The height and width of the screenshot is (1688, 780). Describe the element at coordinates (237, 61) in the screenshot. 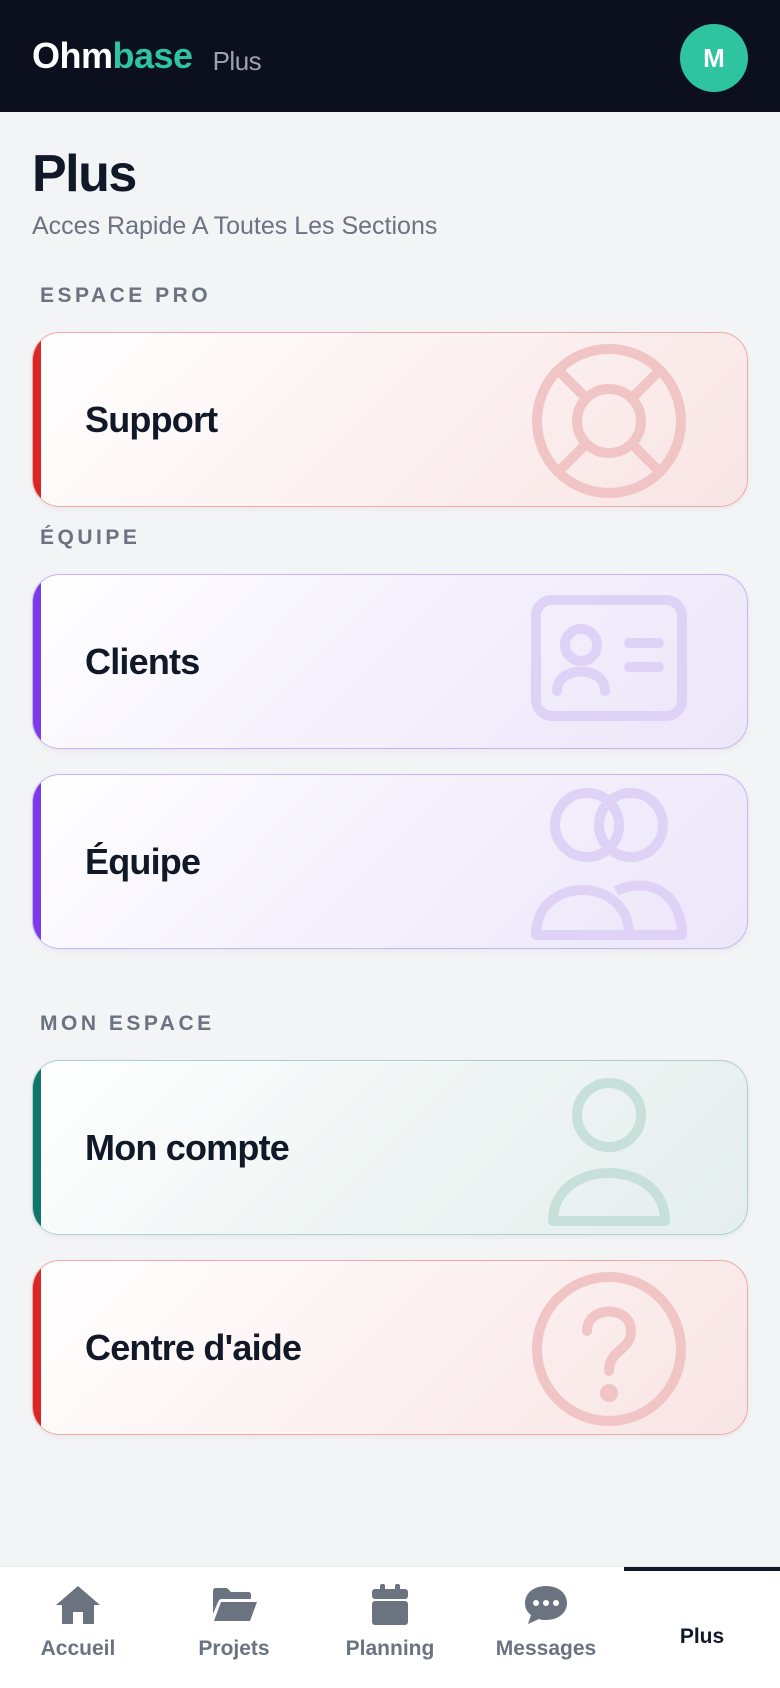

I see `header-page-name: Plus` at that location.